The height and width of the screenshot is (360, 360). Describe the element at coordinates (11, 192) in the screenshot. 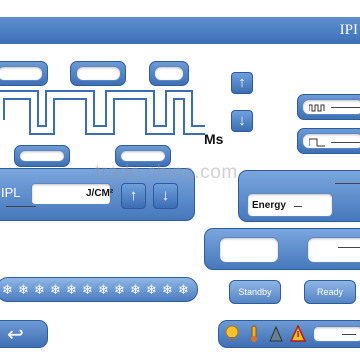

I see `ipl-label: IPL` at that location.